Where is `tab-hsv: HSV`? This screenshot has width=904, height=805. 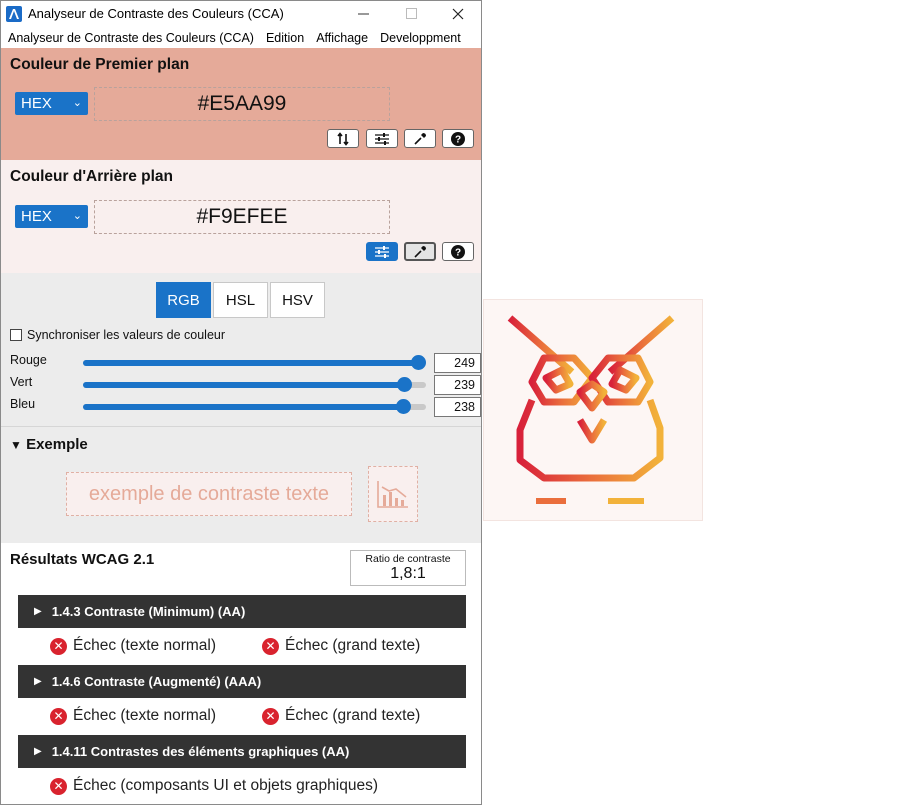
tab-hsv: HSV is located at coordinates (297, 300).